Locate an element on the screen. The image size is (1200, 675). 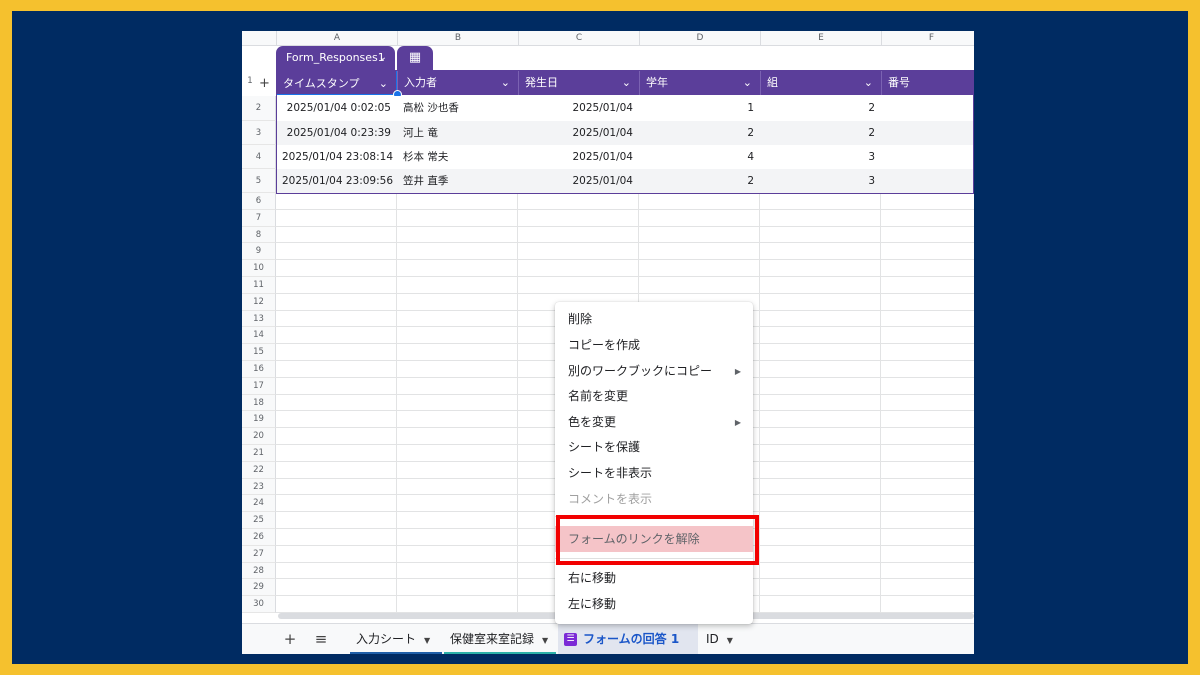
menu-item: 左に移動 is located at coordinates (654, 604).